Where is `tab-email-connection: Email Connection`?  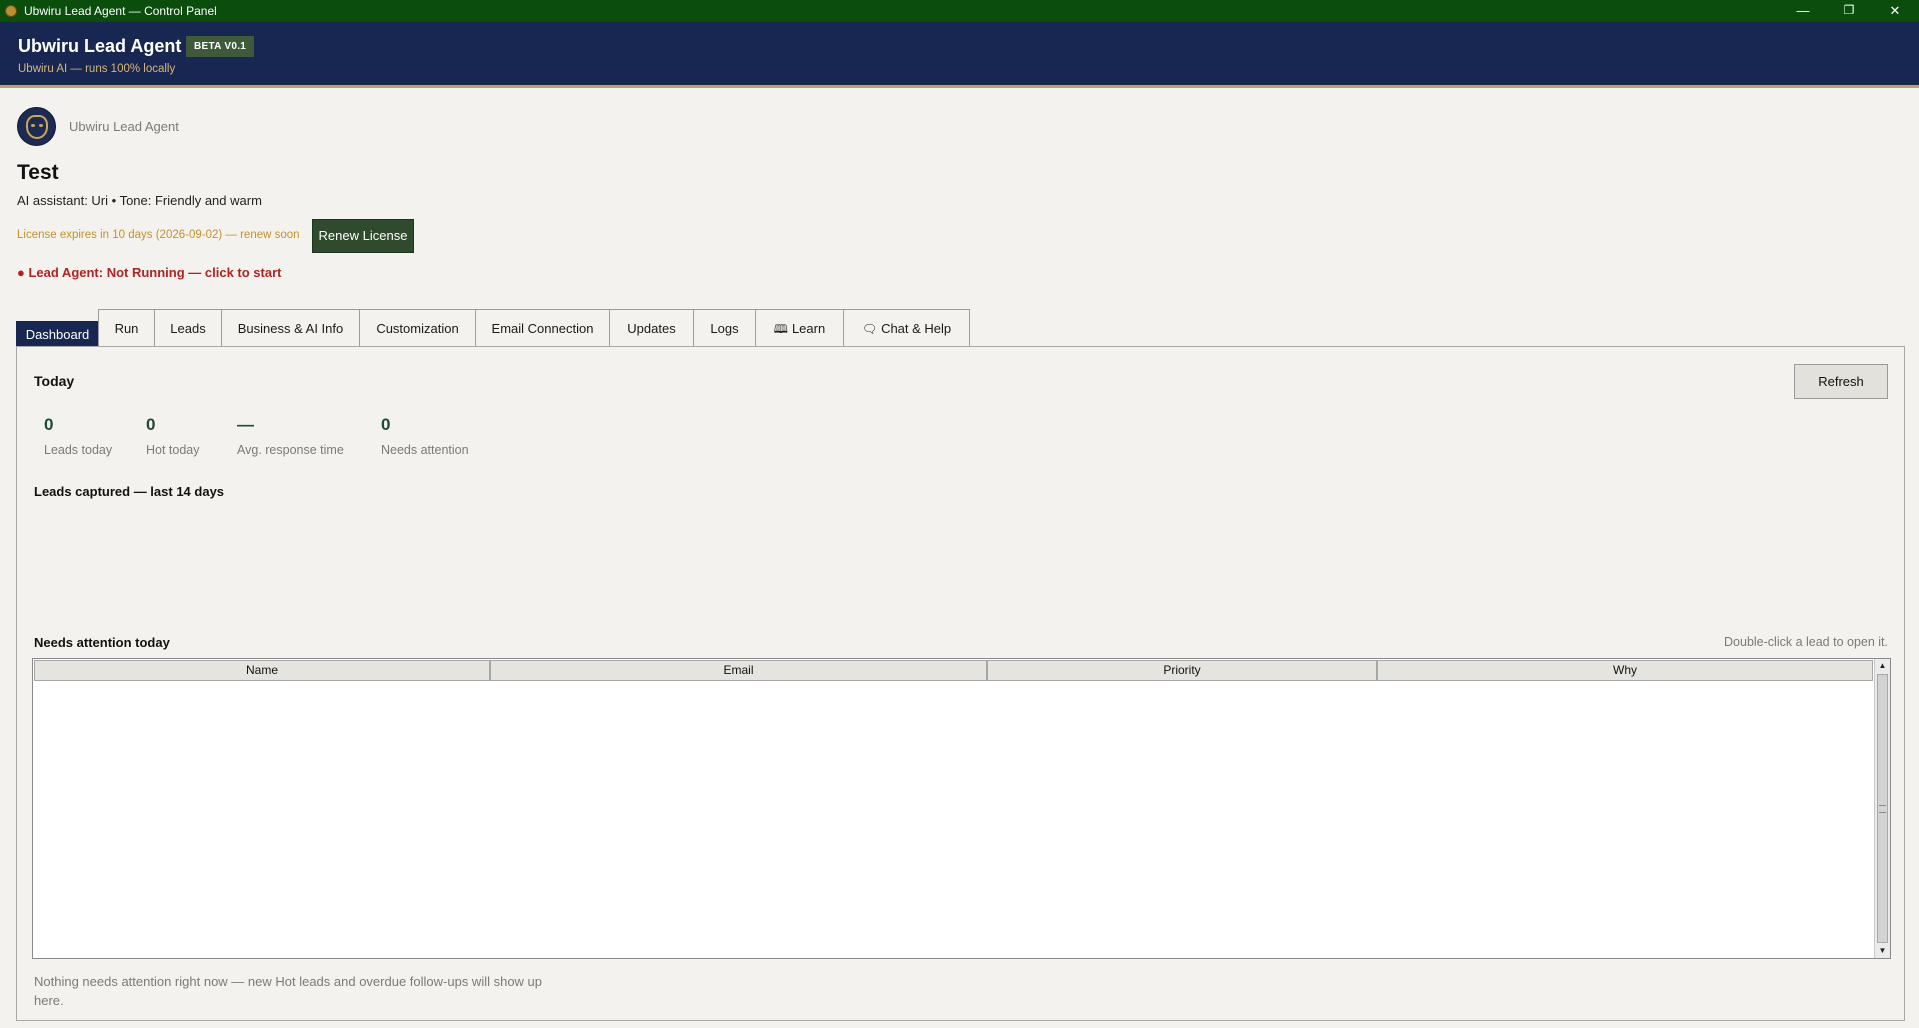
tab-email-connection: Email Connection is located at coordinates (542, 328).